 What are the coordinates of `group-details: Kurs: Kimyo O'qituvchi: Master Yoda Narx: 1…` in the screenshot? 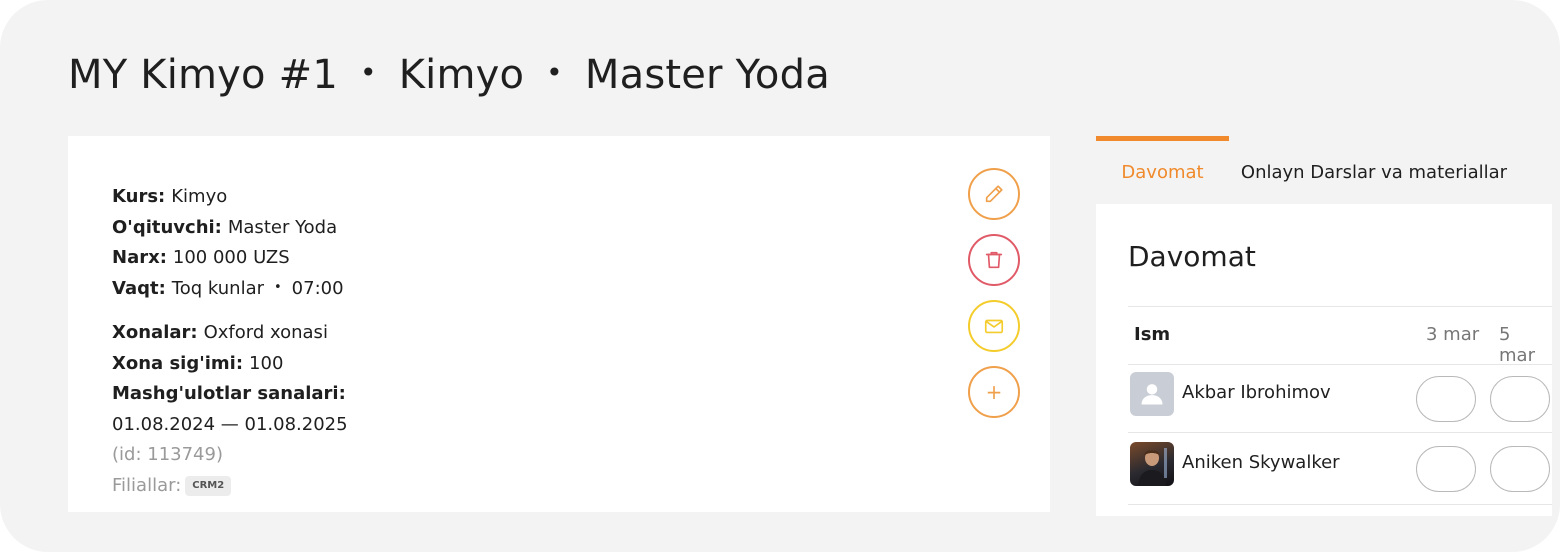 It's located at (230, 341).